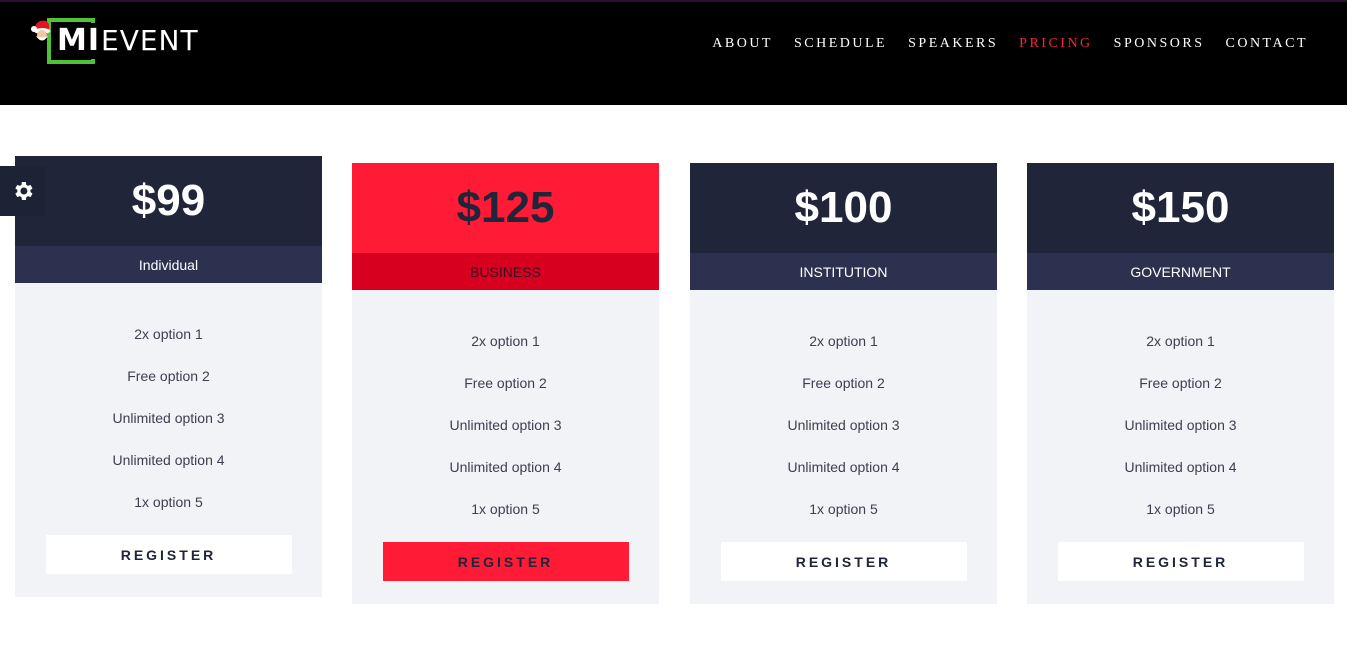  I want to click on settings-toggle, so click(23, 191).